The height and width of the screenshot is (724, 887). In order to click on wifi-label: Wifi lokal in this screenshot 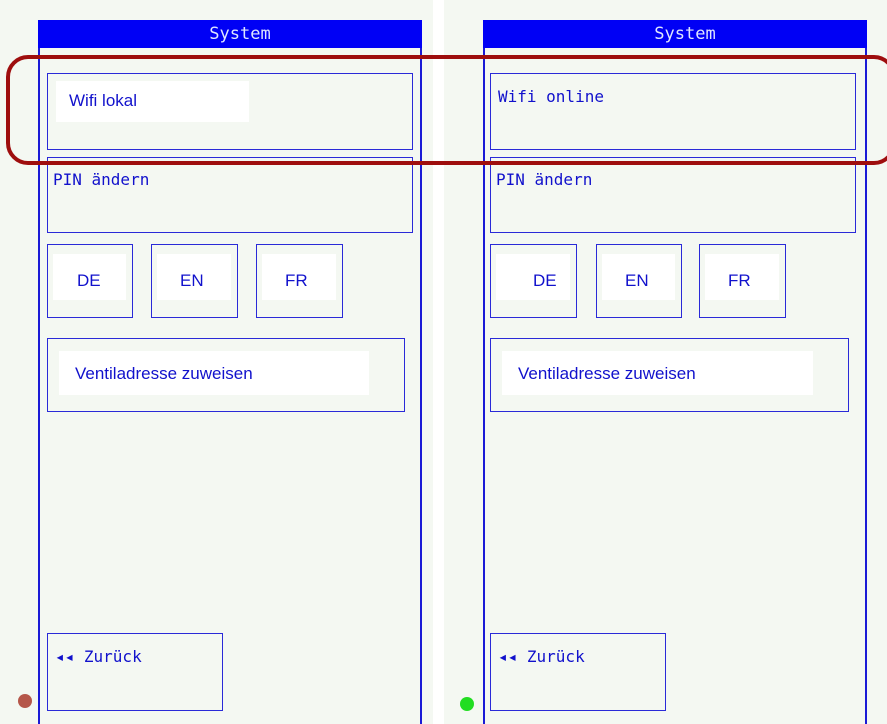, I will do `click(103, 100)`.